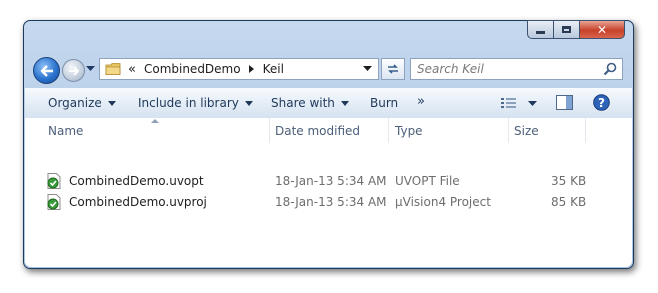  Describe the element at coordinates (303, 103) in the screenshot. I see `share-with-label: Share with` at that location.